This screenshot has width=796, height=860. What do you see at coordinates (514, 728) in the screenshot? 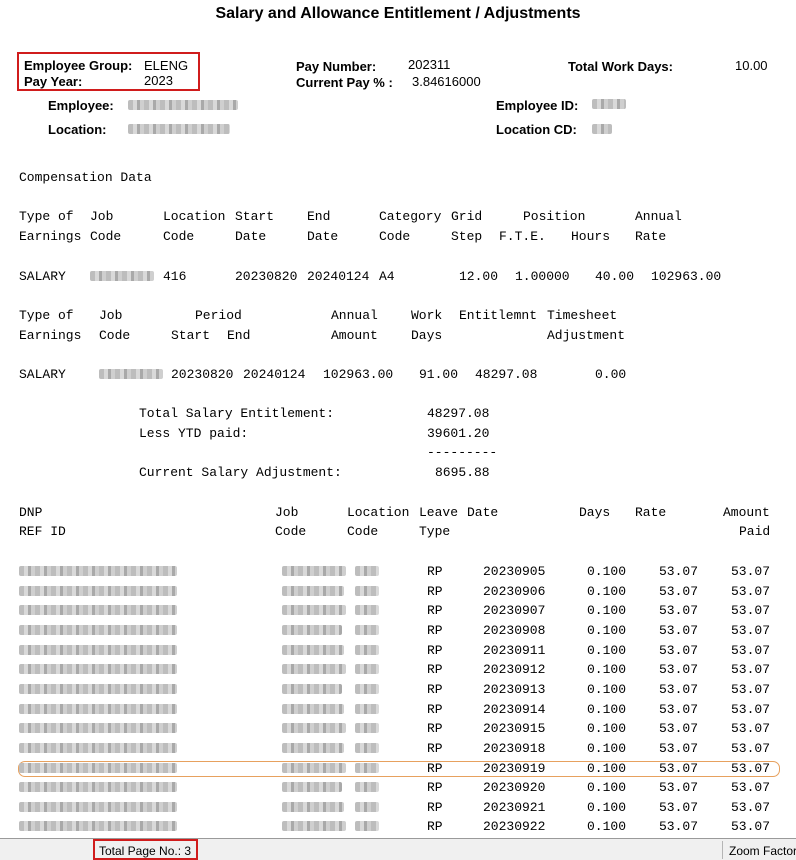
I see `dnp-cell-date: 20230915` at bounding box center [514, 728].